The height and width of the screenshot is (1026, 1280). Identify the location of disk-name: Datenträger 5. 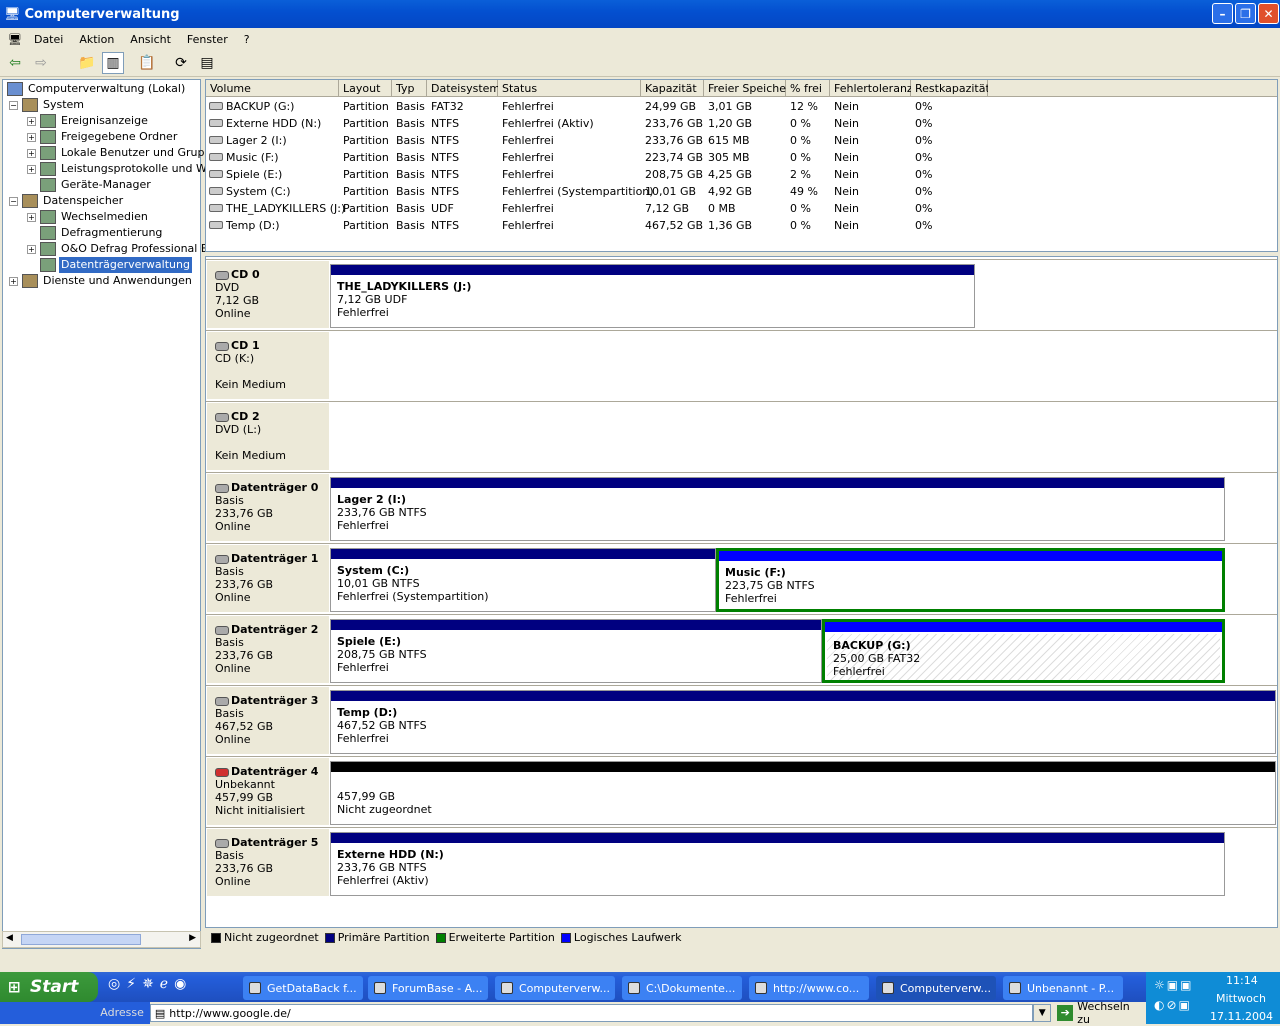
(275, 842).